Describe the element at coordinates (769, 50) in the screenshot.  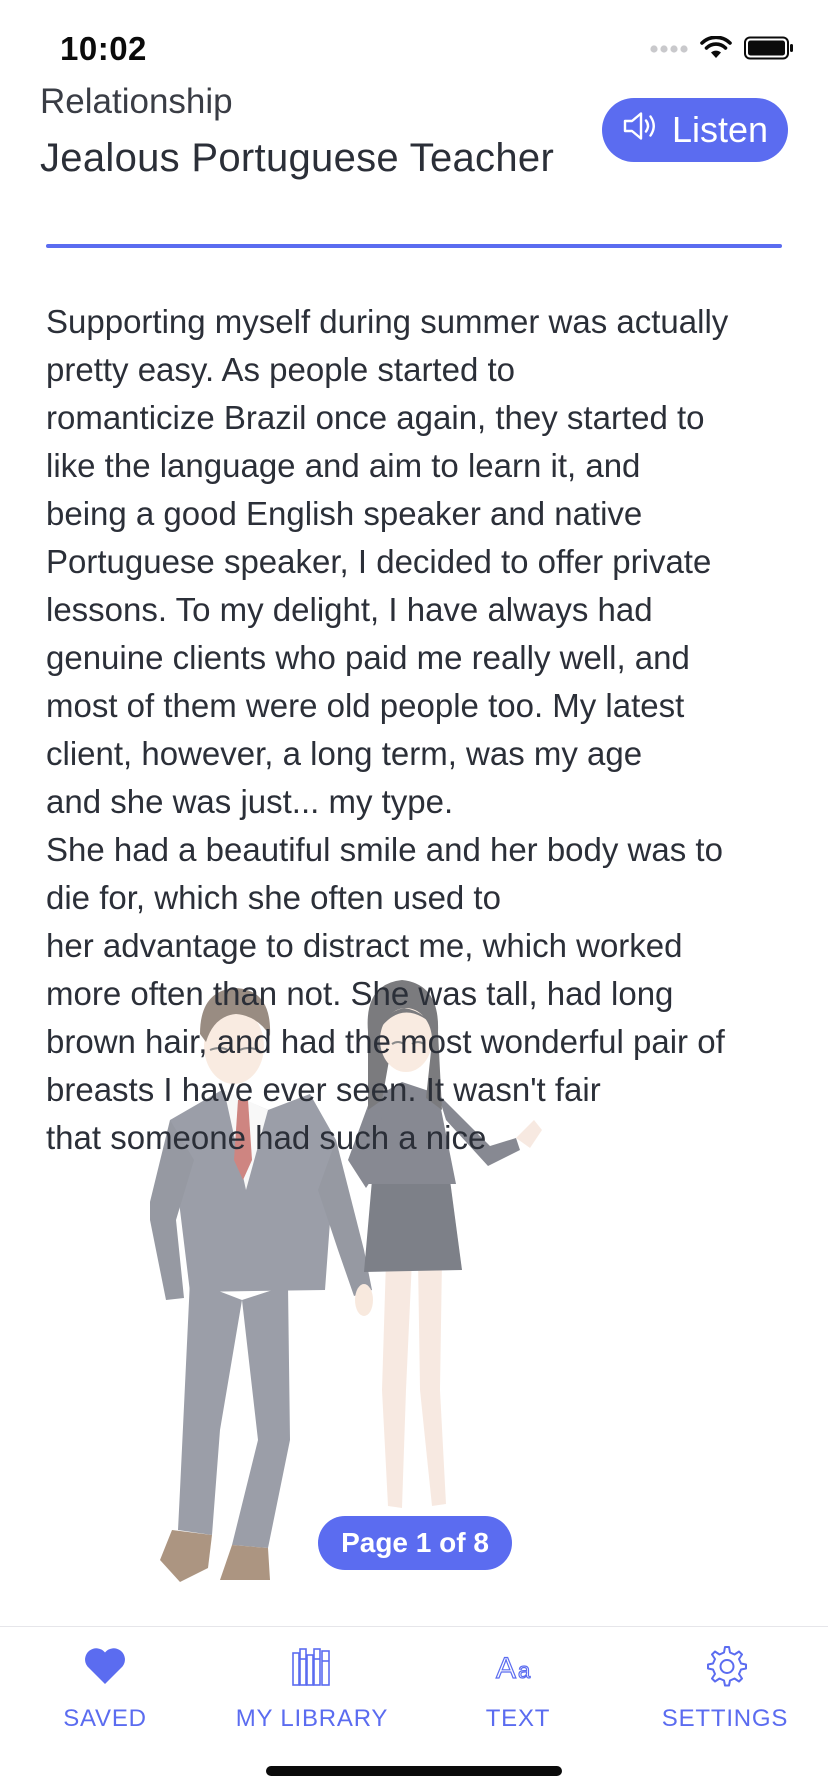
I see `battery-icon` at that location.